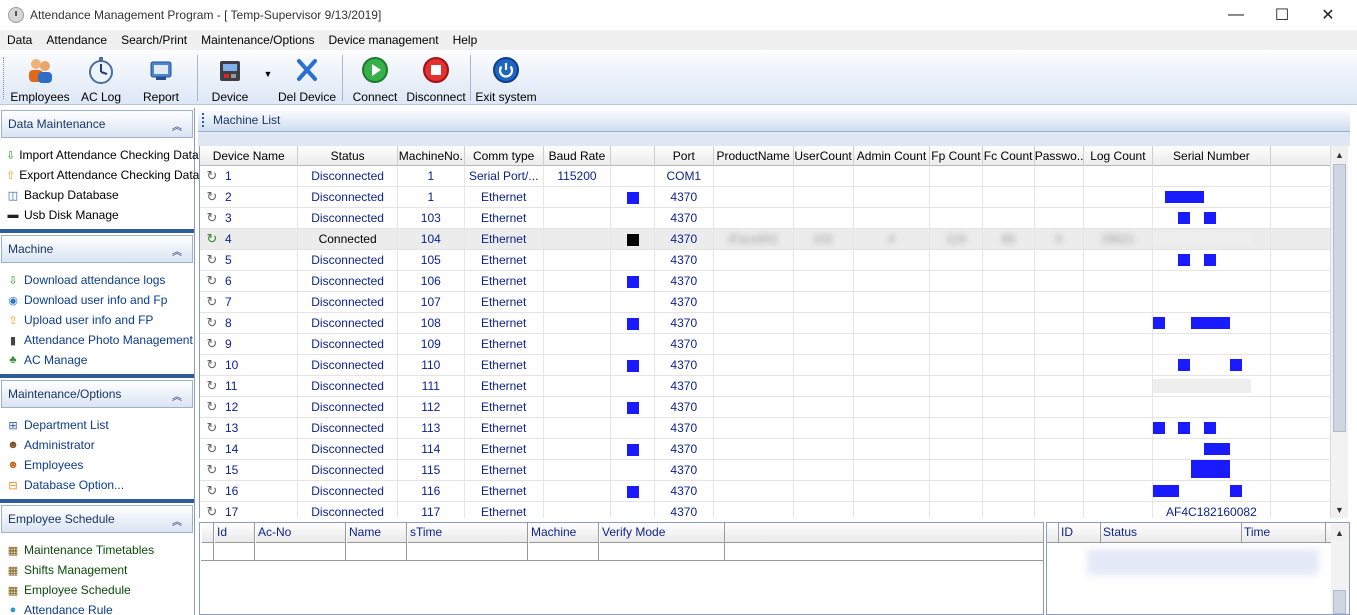 The height and width of the screenshot is (615, 1357). Describe the element at coordinates (622, 552) in the screenshot. I see `table-row` at that location.